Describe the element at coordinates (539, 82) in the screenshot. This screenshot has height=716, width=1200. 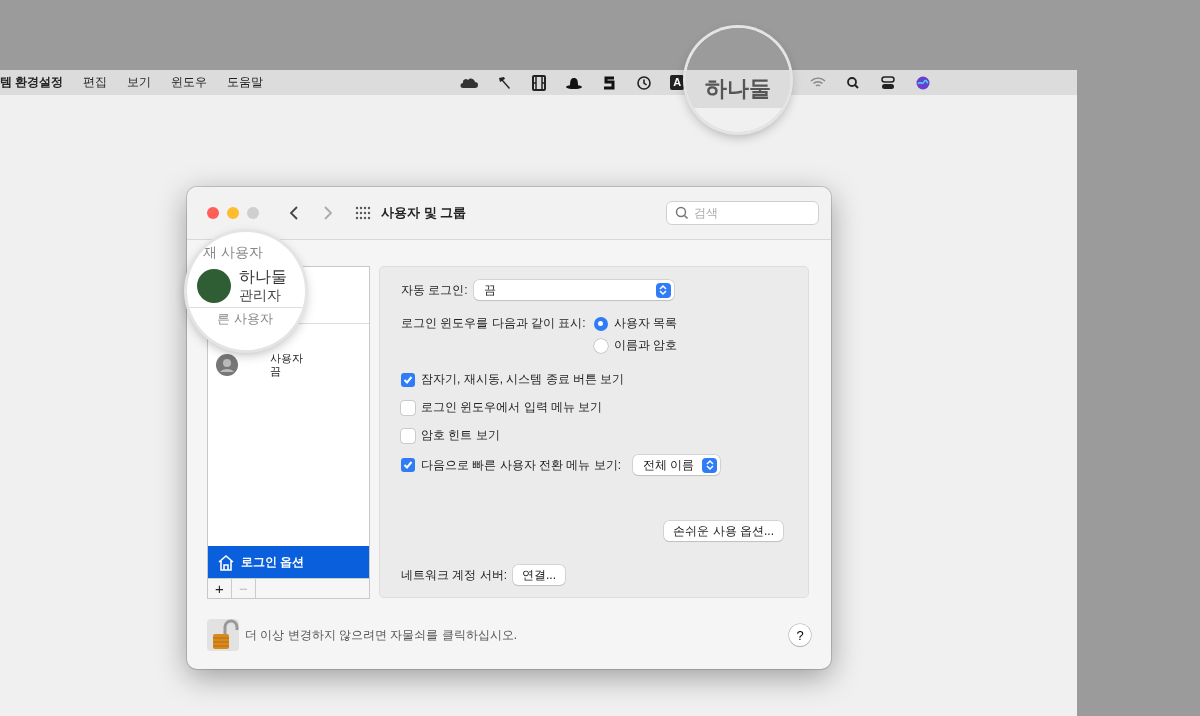
I see `film-icon` at that location.